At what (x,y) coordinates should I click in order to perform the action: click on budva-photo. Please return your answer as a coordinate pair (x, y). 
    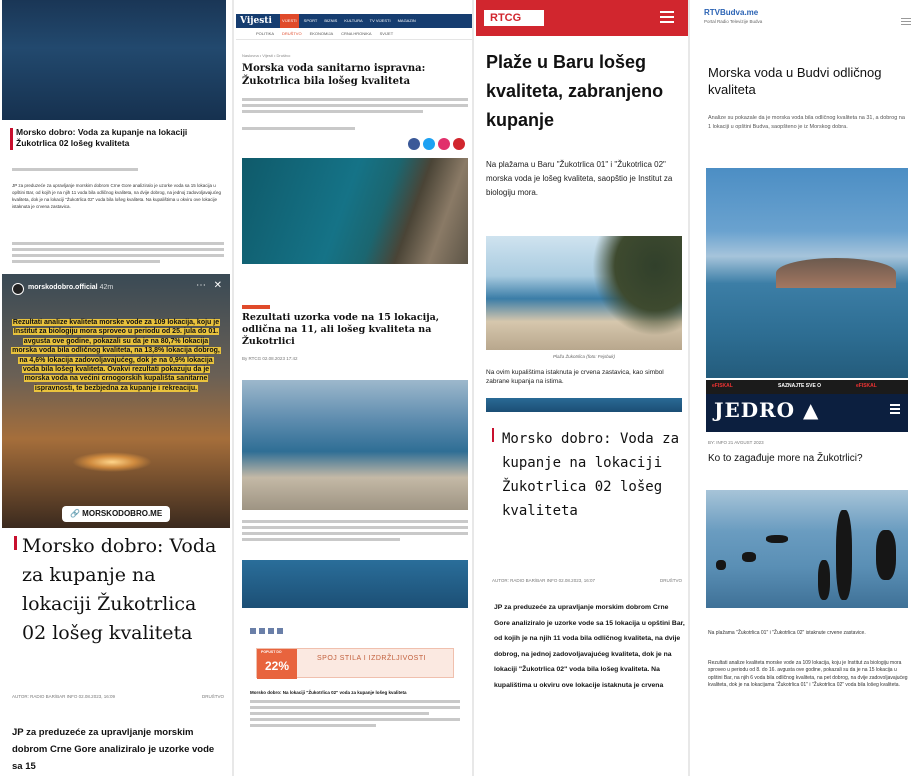
    Looking at the image, I should click on (807, 273).